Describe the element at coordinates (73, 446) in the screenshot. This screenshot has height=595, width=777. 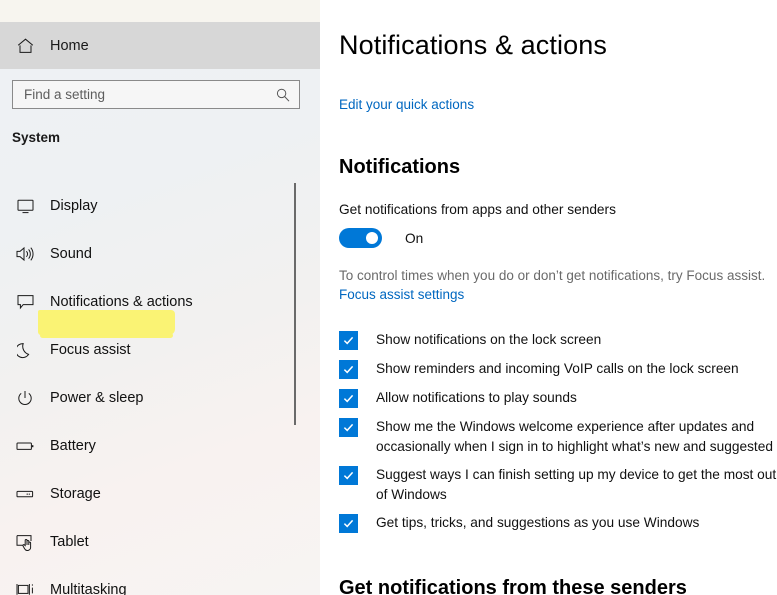
I see `sidebar-item-battery-label: Battery` at that location.